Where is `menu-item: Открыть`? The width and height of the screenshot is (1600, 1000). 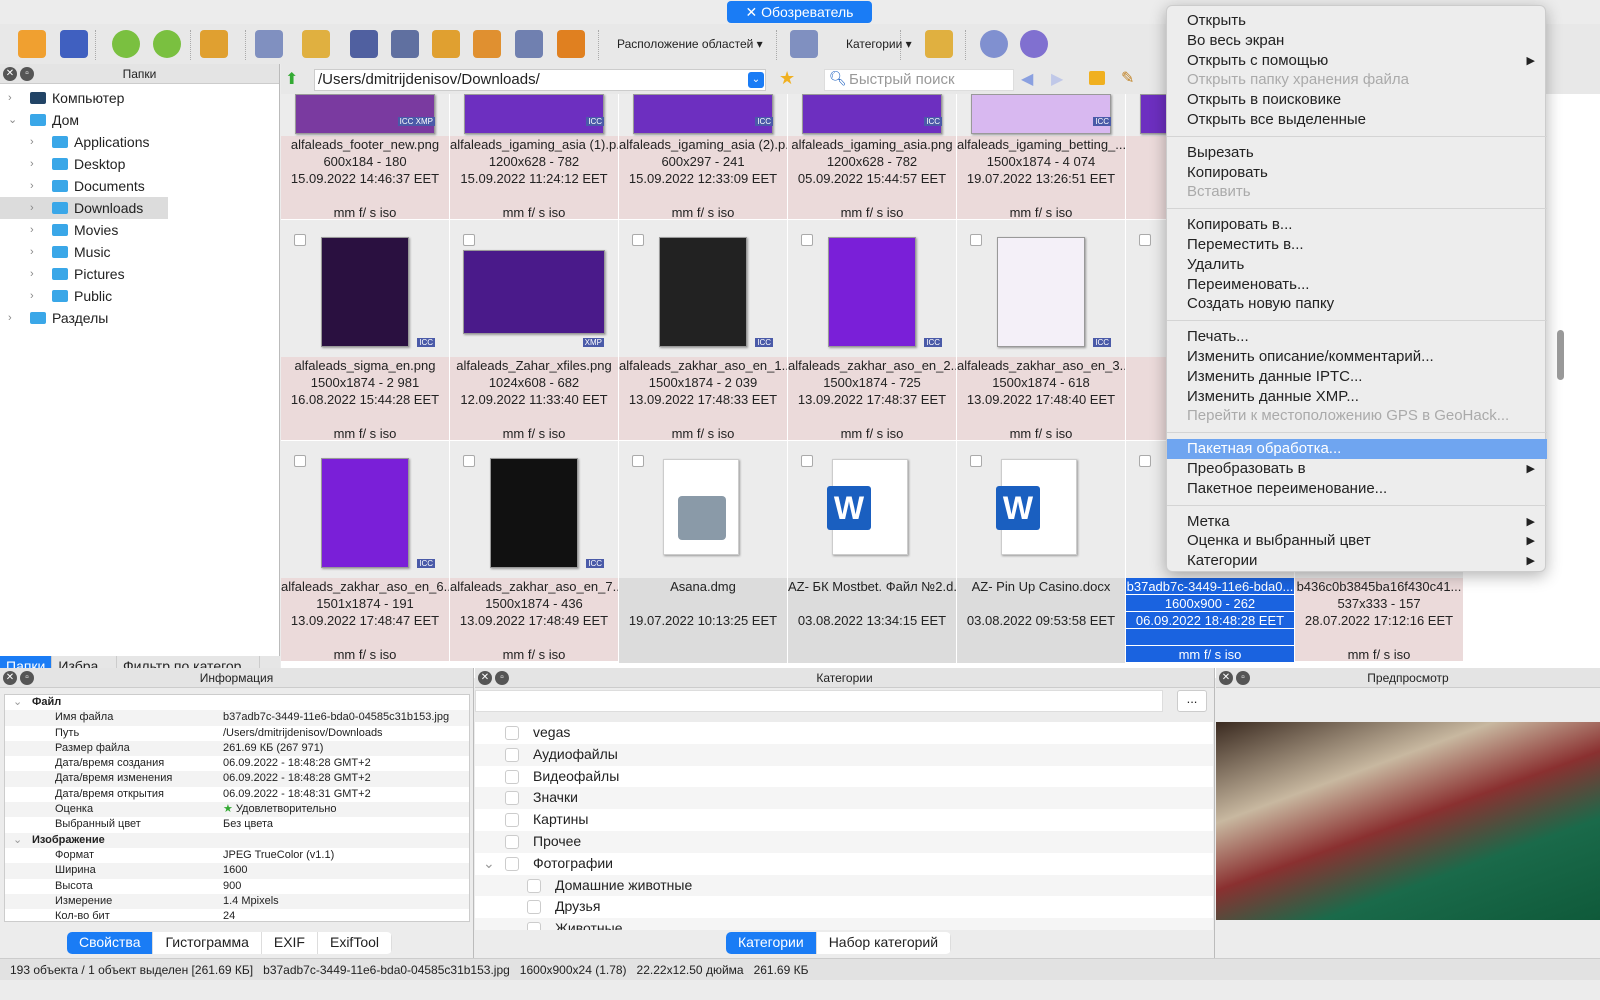 menu-item: Открыть is located at coordinates (1357, 21).